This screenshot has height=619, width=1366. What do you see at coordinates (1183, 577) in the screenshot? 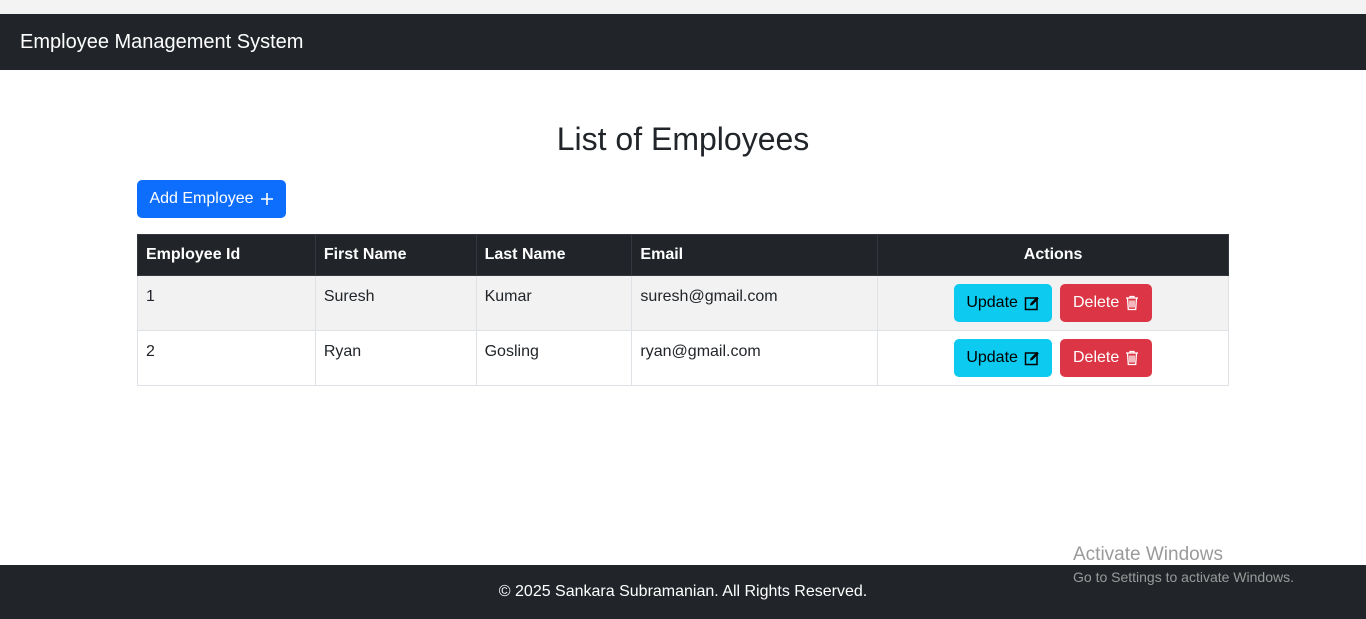
I see `watermark-subtitle: Go to Settings to activate Windows.` at bounding box center [1183, 577].